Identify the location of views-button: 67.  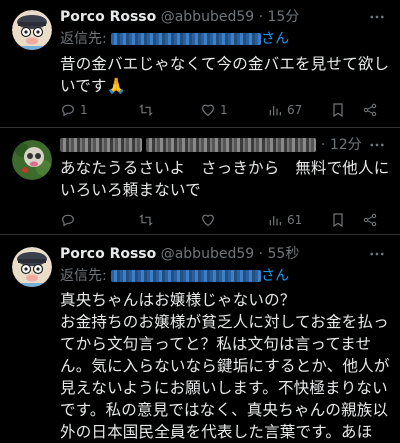
(284, 110).